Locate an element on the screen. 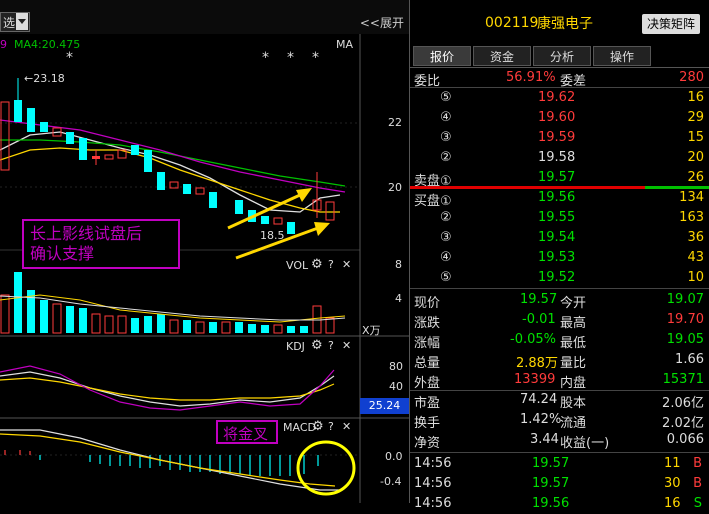 This screenshot has width=709, height=514. order-price: 19.57 is located at coordinates (557, 177).